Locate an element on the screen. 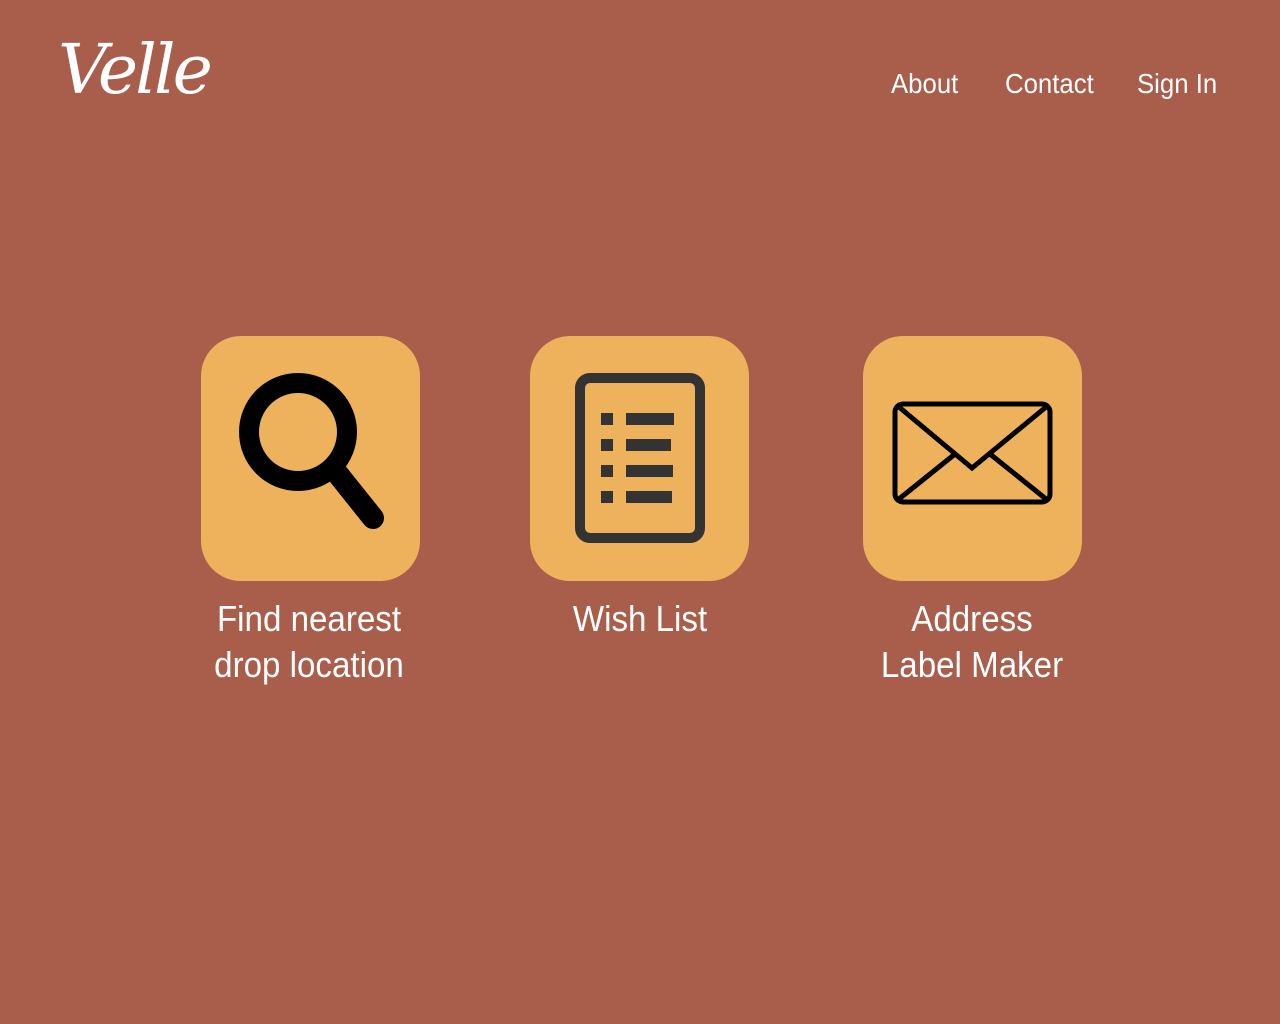 This screenshot has height=1024, width=1280. address-label-maker-button is located at coordinates (972, 458).